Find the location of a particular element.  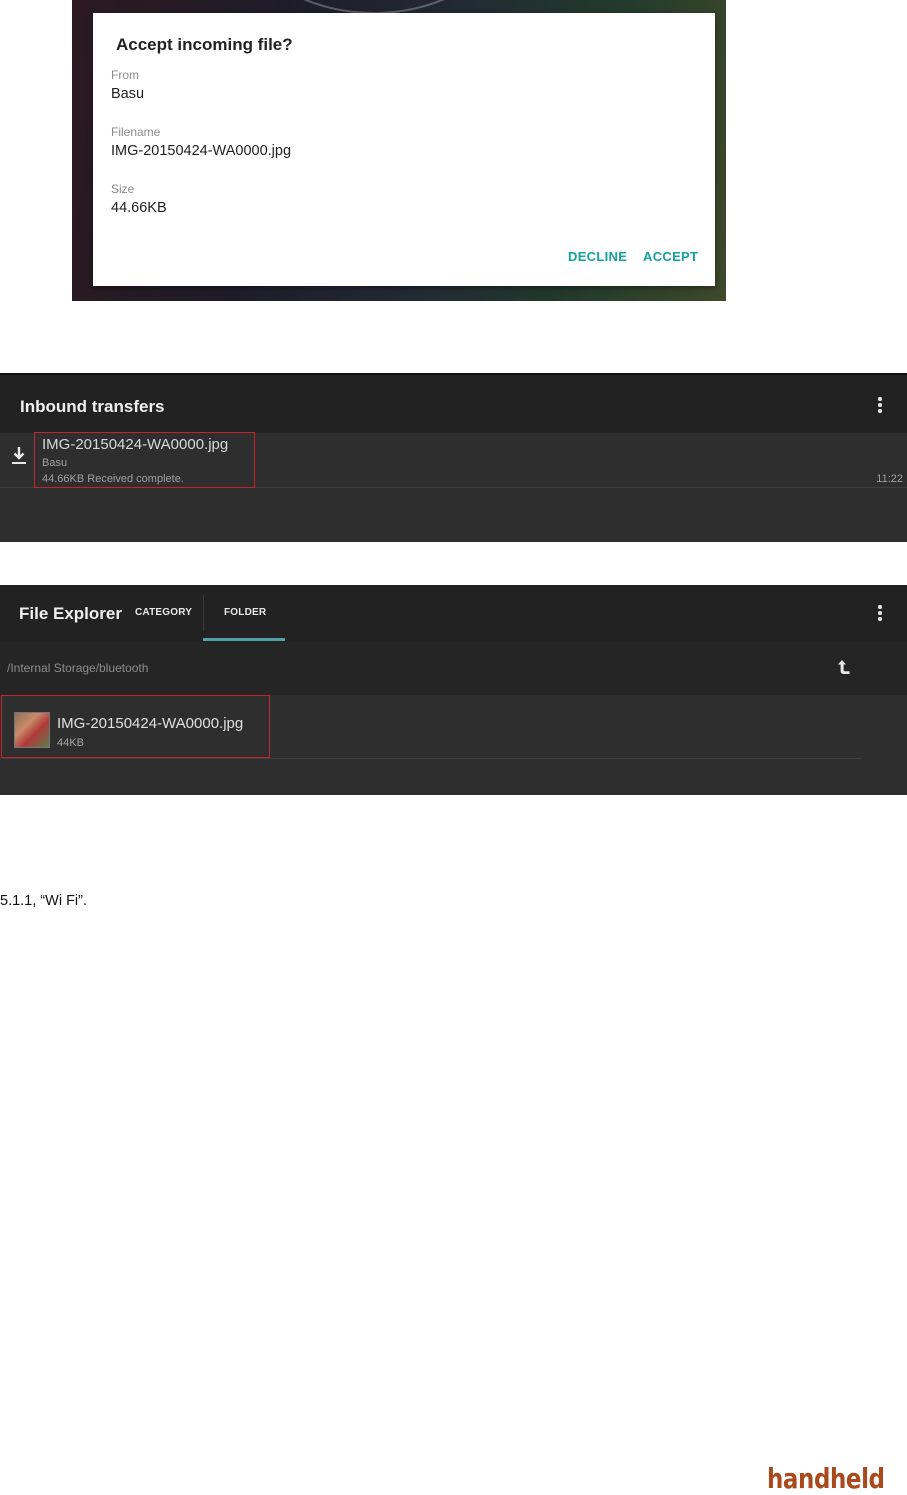

highlight-box is located at coordinates (135, 726).